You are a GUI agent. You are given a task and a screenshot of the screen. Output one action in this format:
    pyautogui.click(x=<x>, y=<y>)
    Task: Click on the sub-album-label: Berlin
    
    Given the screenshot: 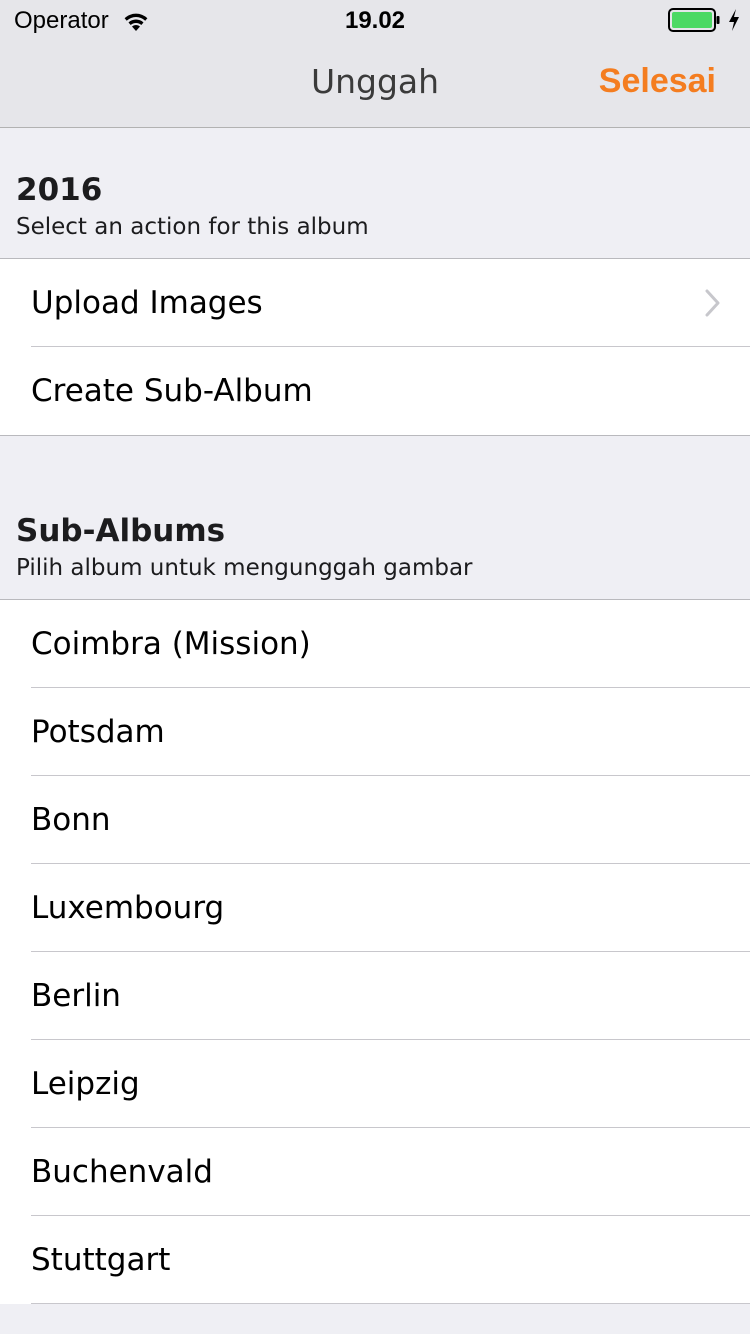 What is the action you would take?
    pyautogui.click(x=76, y=996)
    